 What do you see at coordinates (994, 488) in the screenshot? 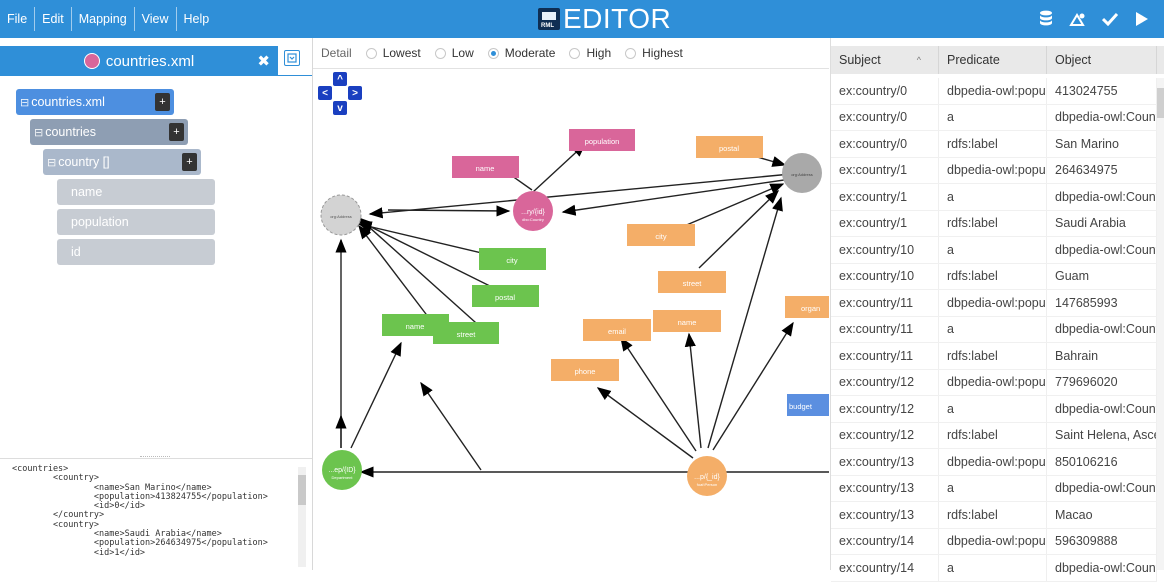
I see `table-row: ex:country/13 a dbpedia-owl:Countr` at bounding box center [994, 488].